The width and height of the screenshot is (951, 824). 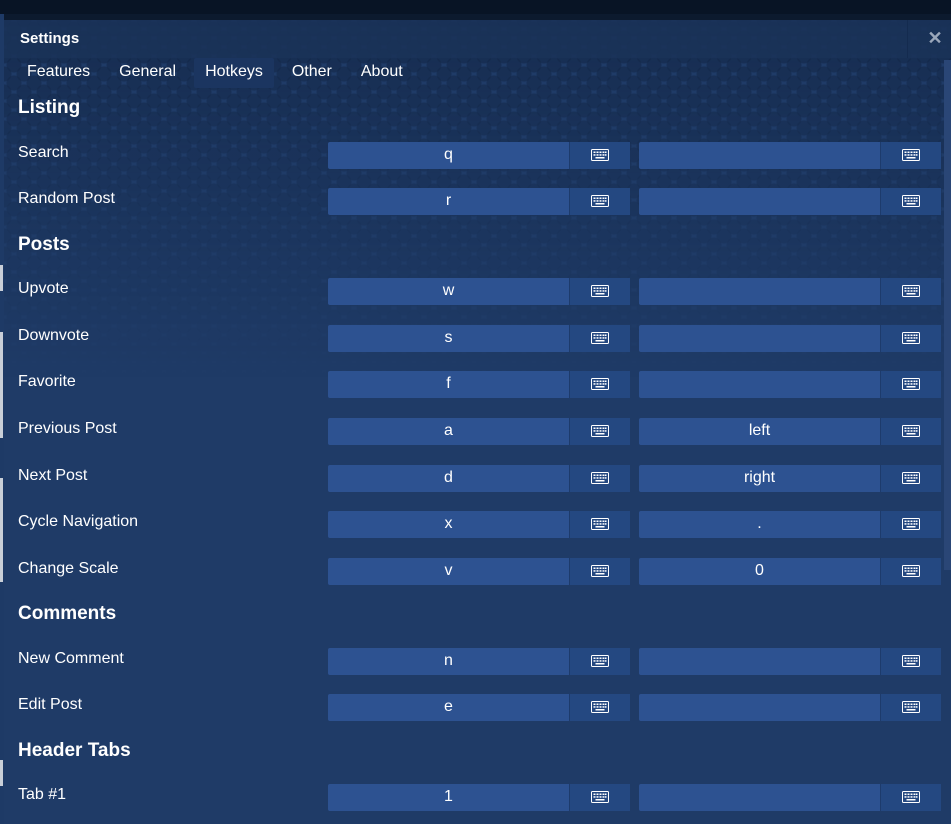 I want to click on primary-hotkey-key-value: x, so click(x=448, y=523).